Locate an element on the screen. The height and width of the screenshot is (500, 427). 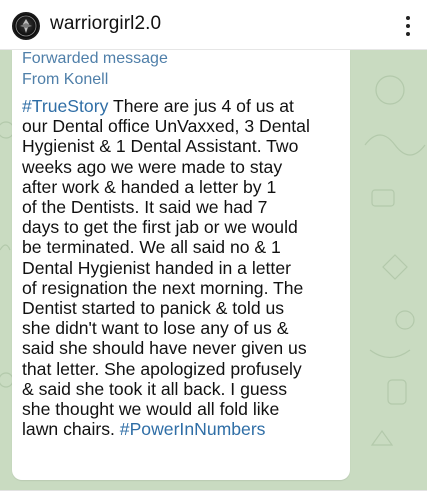
message-line: our Dental office UnVaxxed, 3 Dental is located at coordinates (166, 126).